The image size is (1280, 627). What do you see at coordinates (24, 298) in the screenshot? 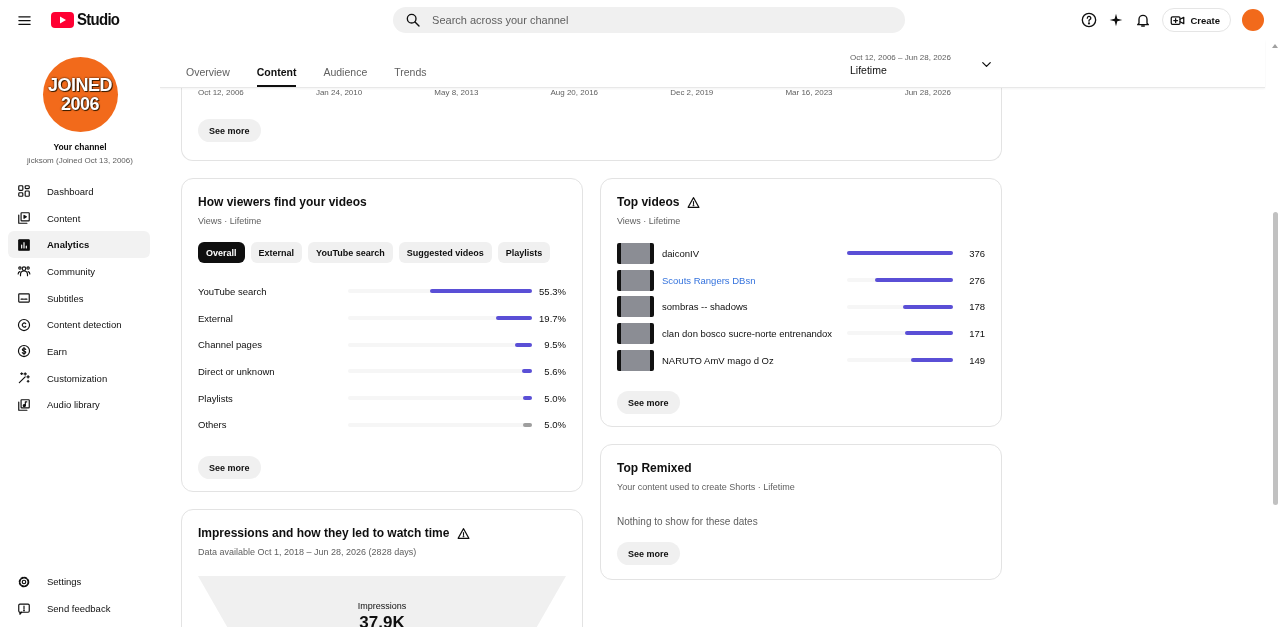
I see `subtitles-icon` at bounding box center [24, 298].